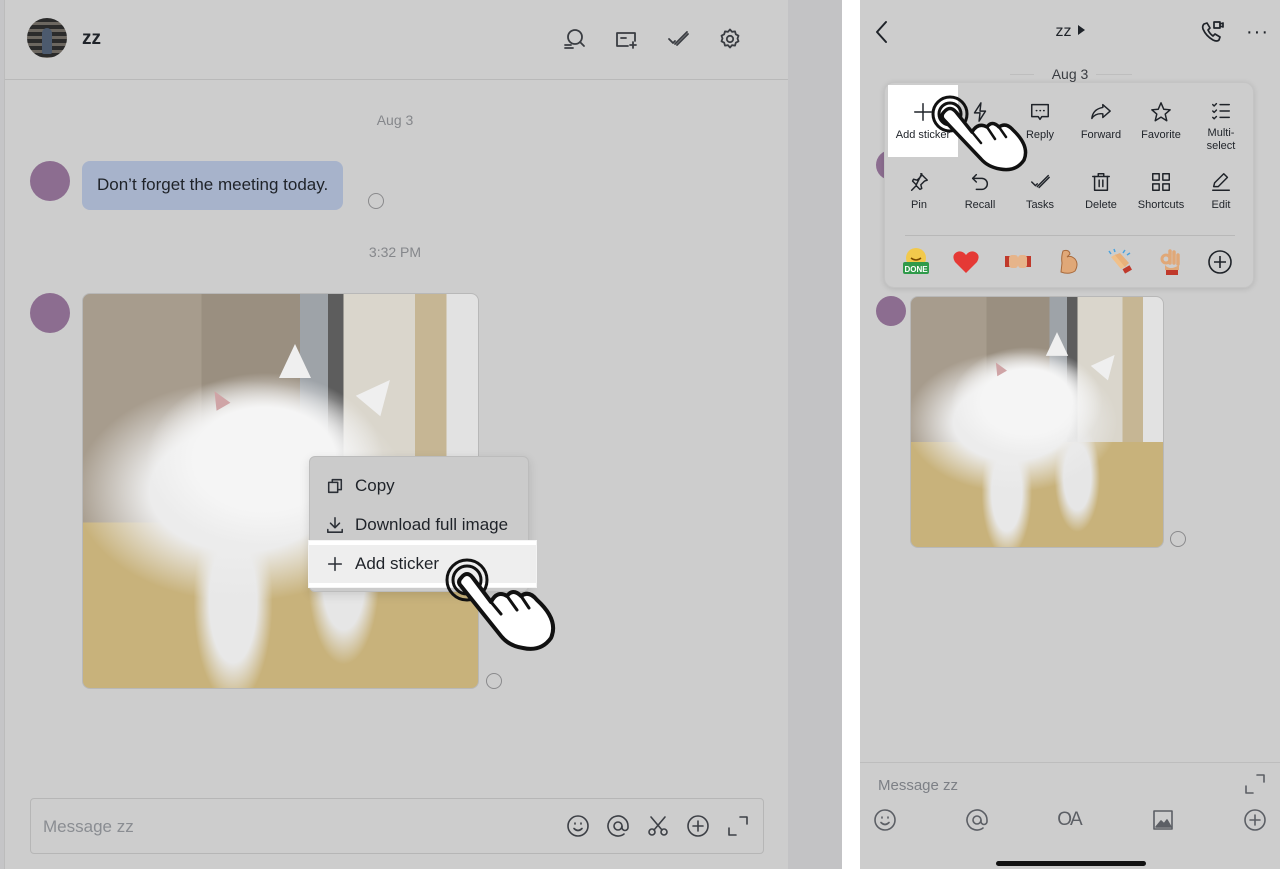 The height and width of the screenshot is (869, 1280). What do you see at coordinates (1071, 863) in the screenshot?
I see `home-indicator` at bounding box center [1071, 863].